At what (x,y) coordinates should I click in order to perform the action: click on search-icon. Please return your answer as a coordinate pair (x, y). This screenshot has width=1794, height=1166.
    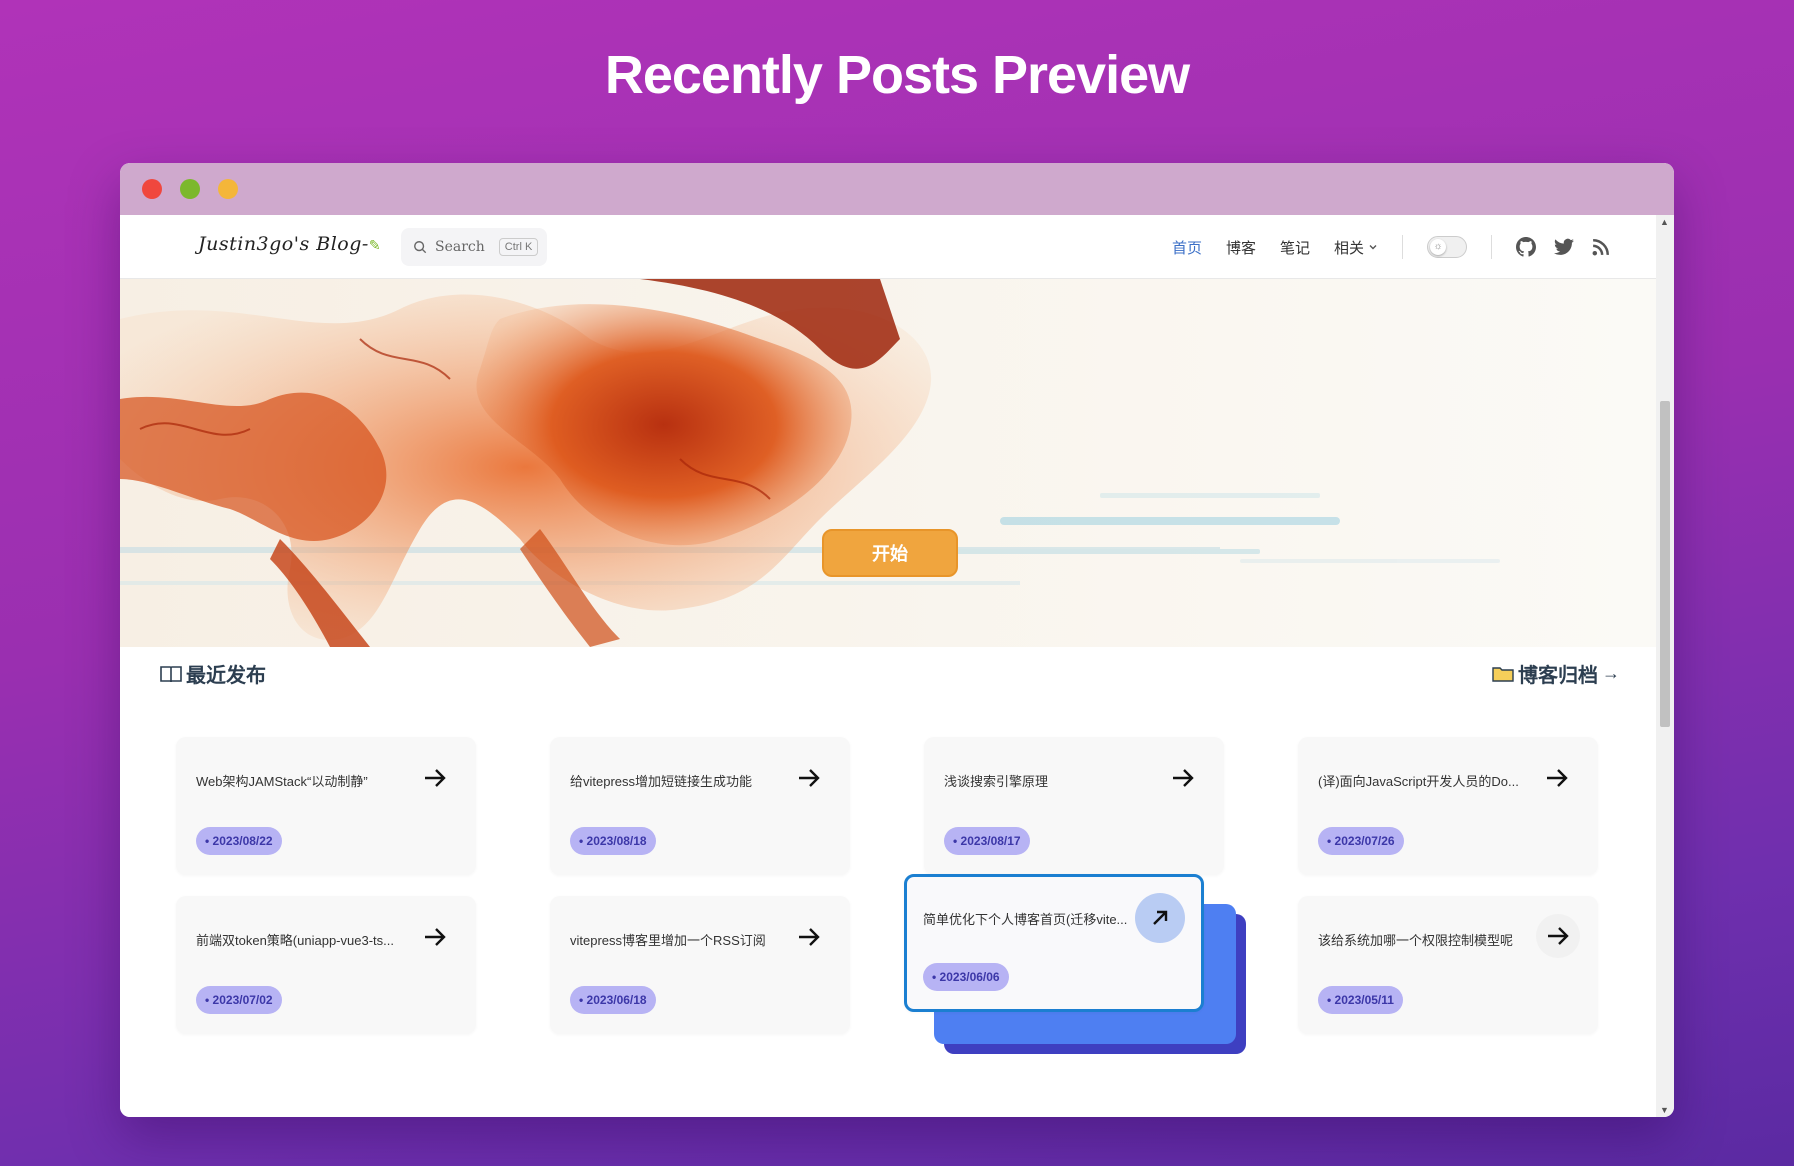
    Looking at the image, I should click on (420, 247).